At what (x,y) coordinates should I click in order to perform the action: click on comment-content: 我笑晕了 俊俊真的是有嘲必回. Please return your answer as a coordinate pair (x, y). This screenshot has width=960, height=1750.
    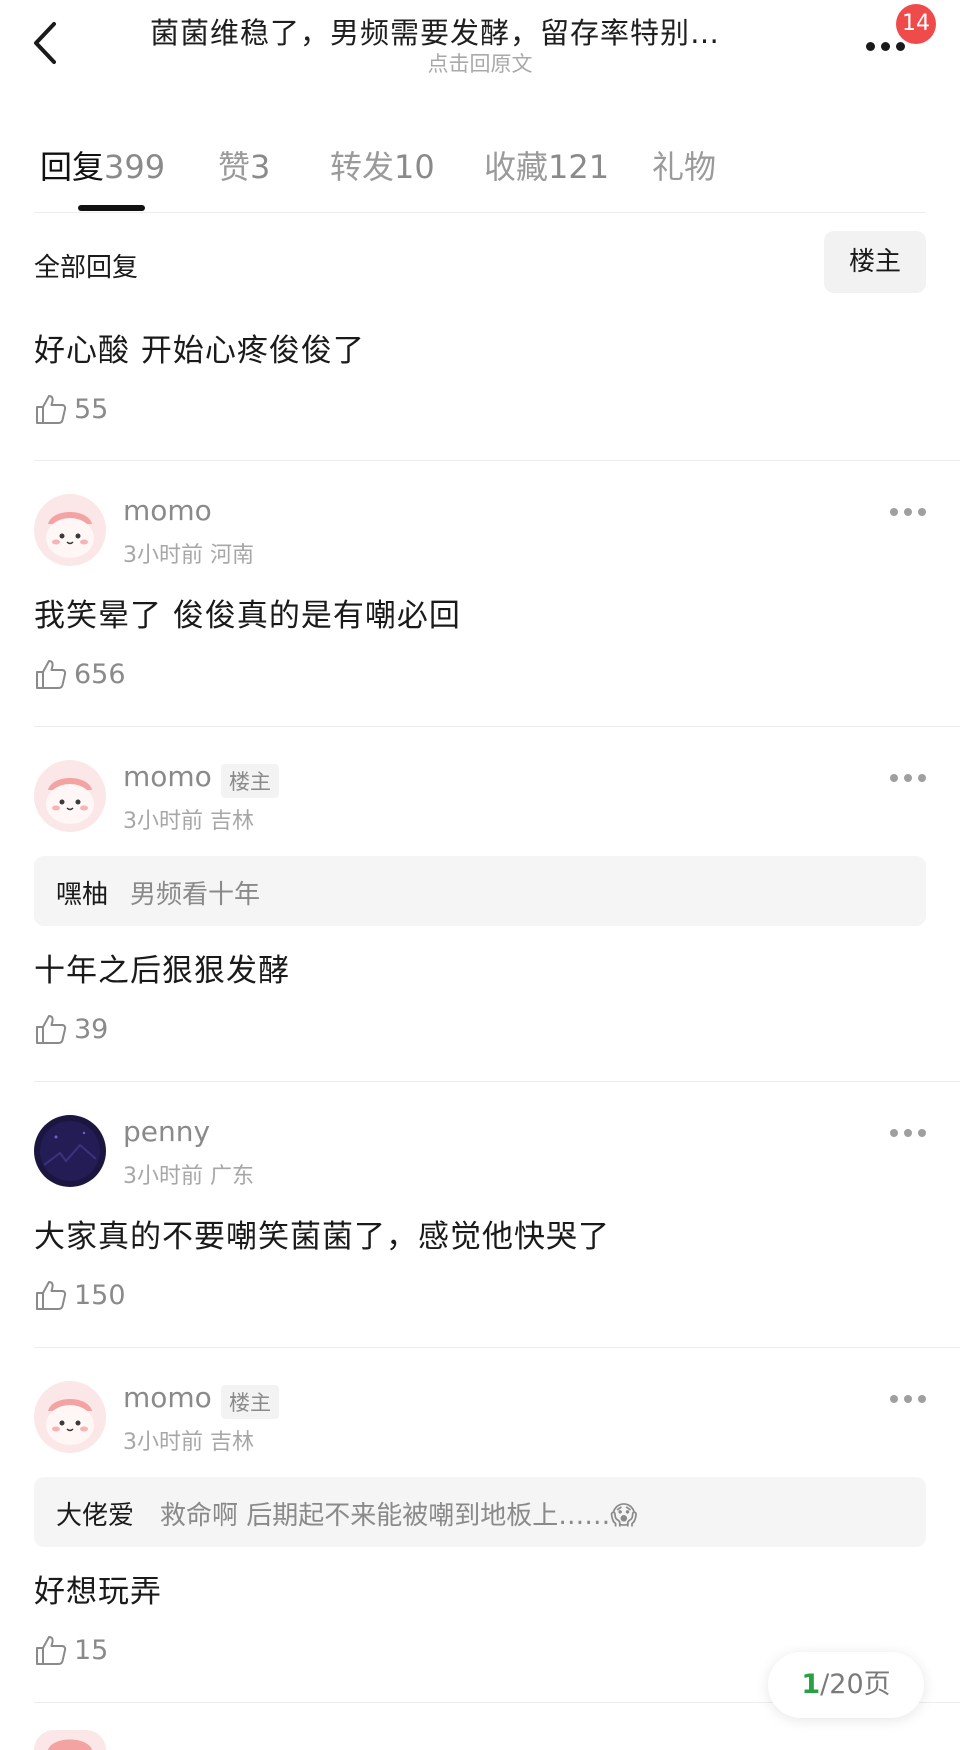
    Looking at the image, I should click on (247, 616).